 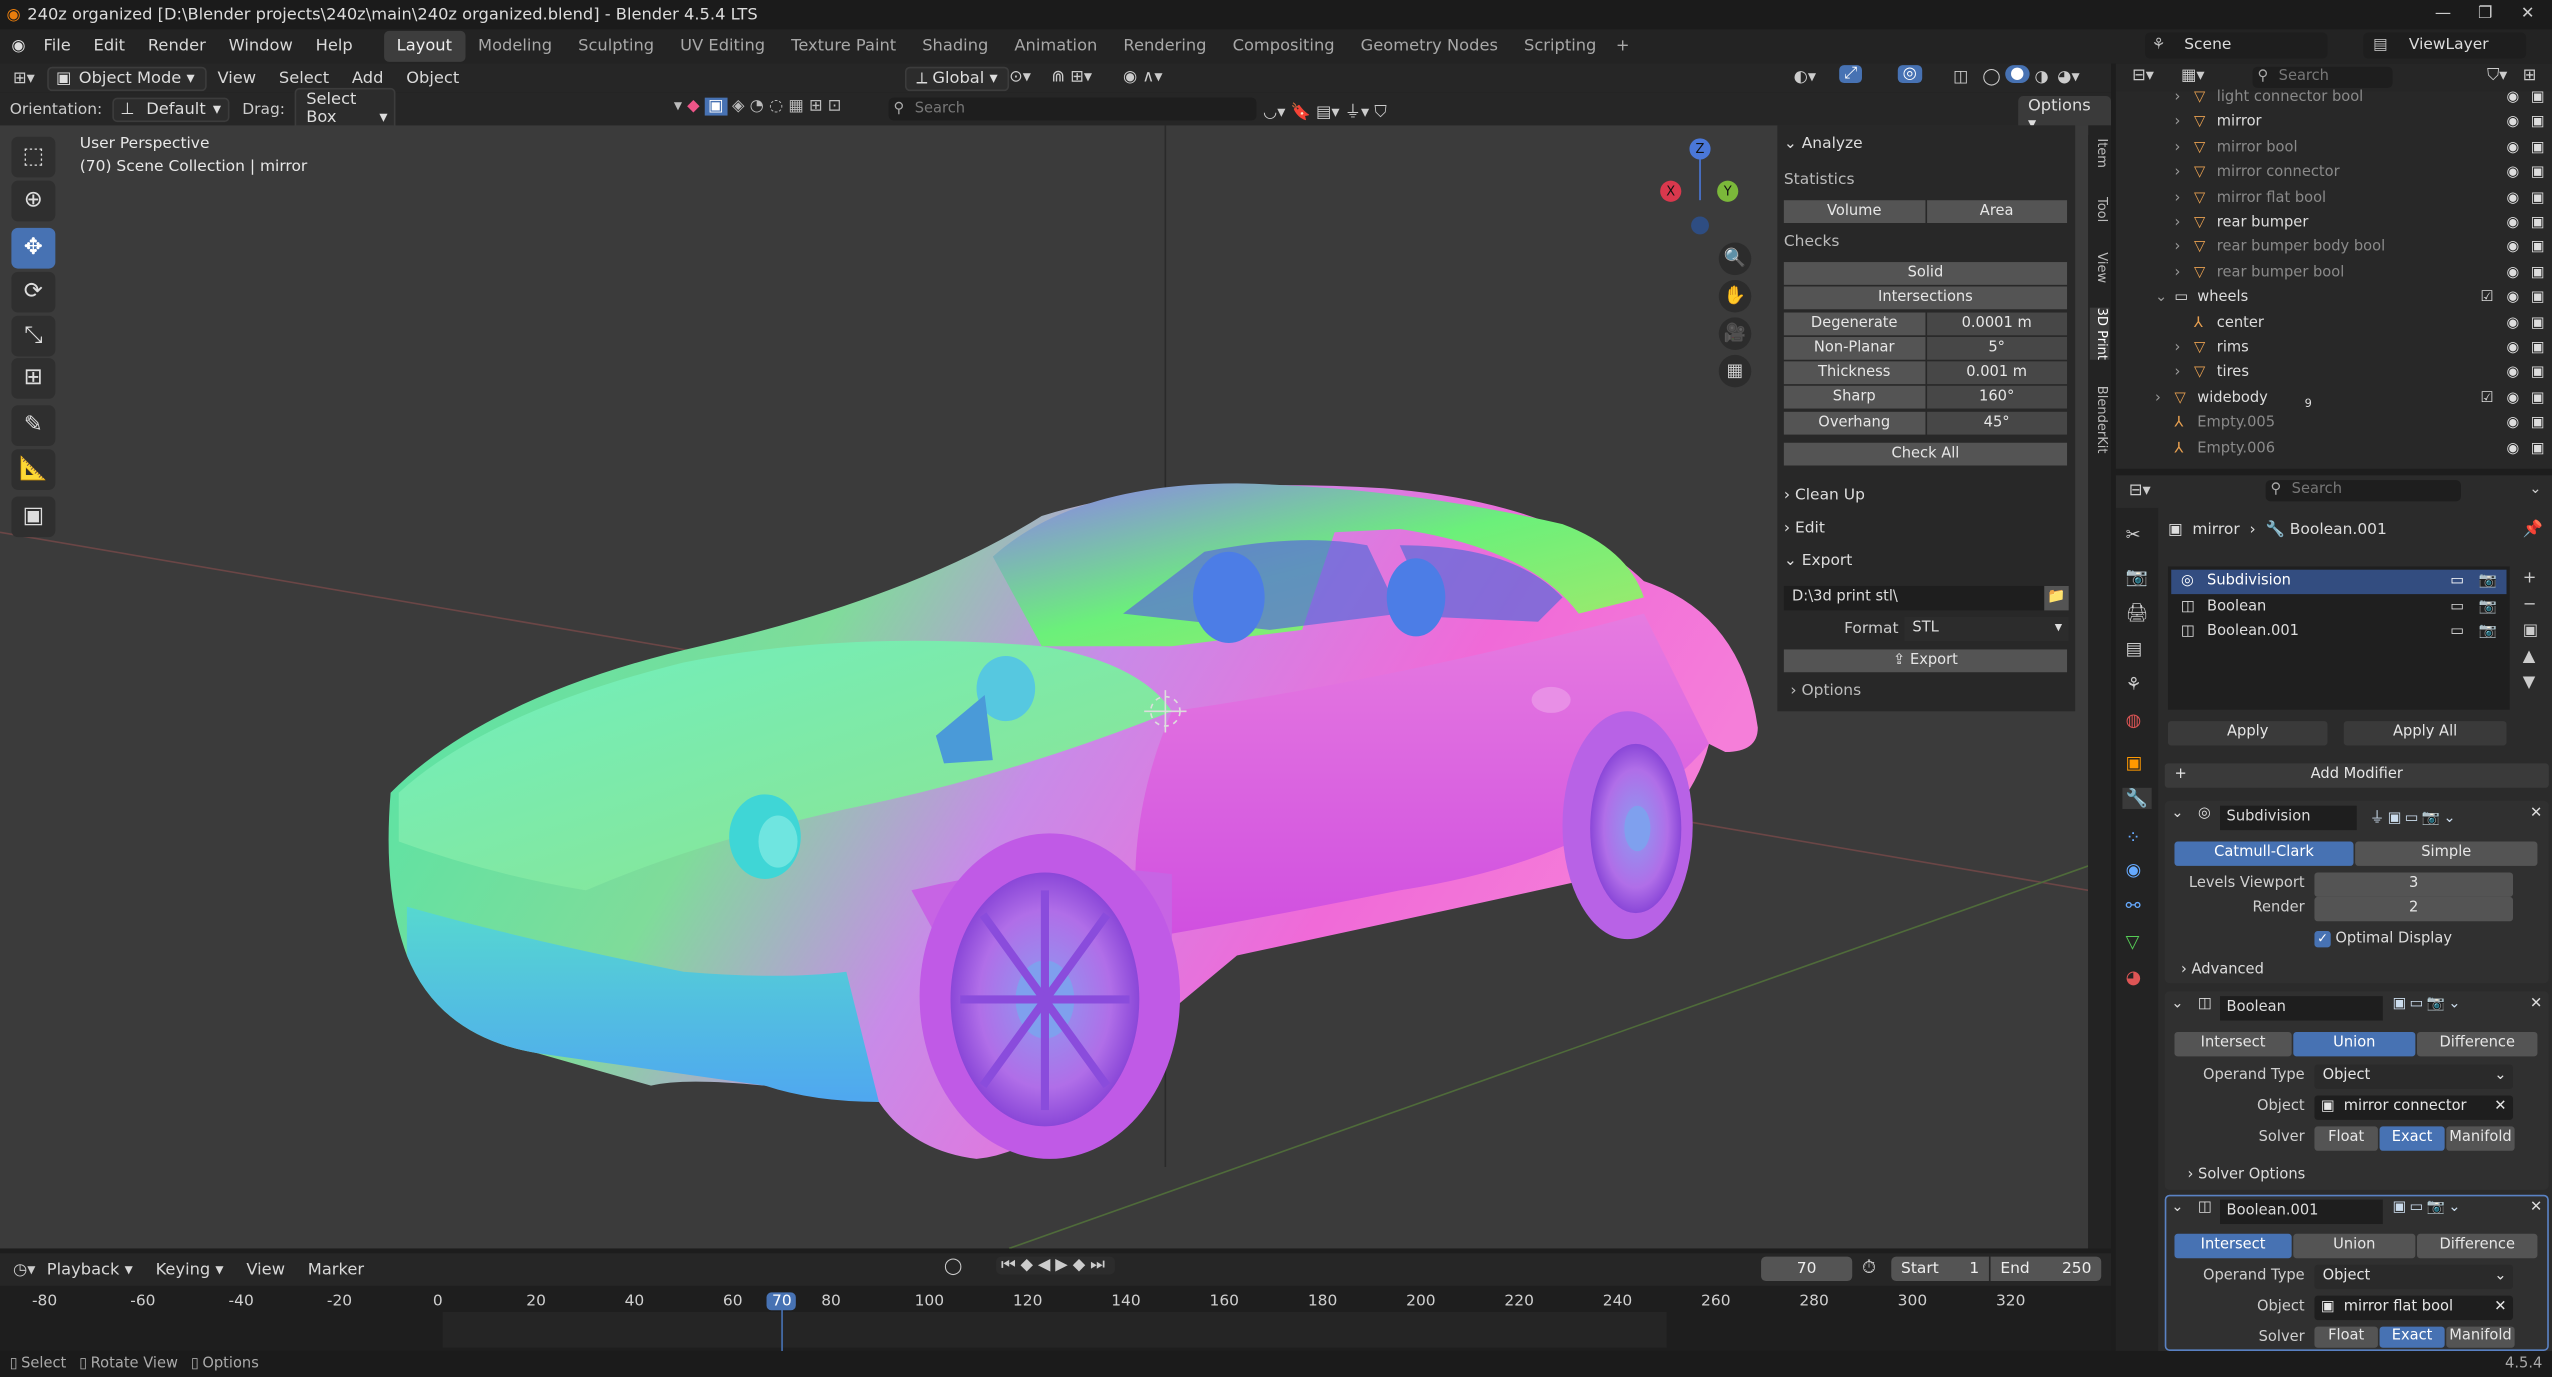 I want to click on tab-layout: Layout, so click(x=424, y=46).